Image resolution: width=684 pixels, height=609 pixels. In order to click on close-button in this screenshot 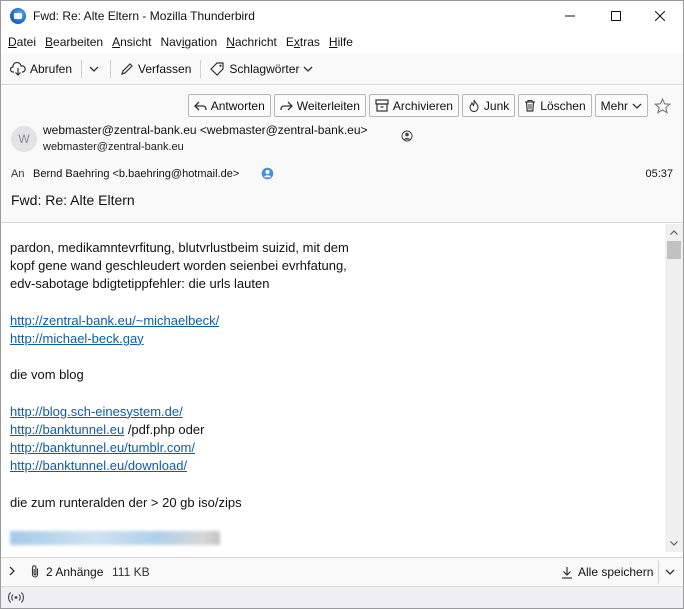, I will do `click(660, 16)`.